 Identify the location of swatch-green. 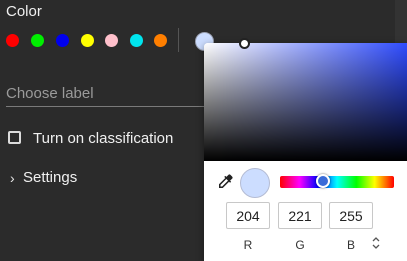
(37, 40).